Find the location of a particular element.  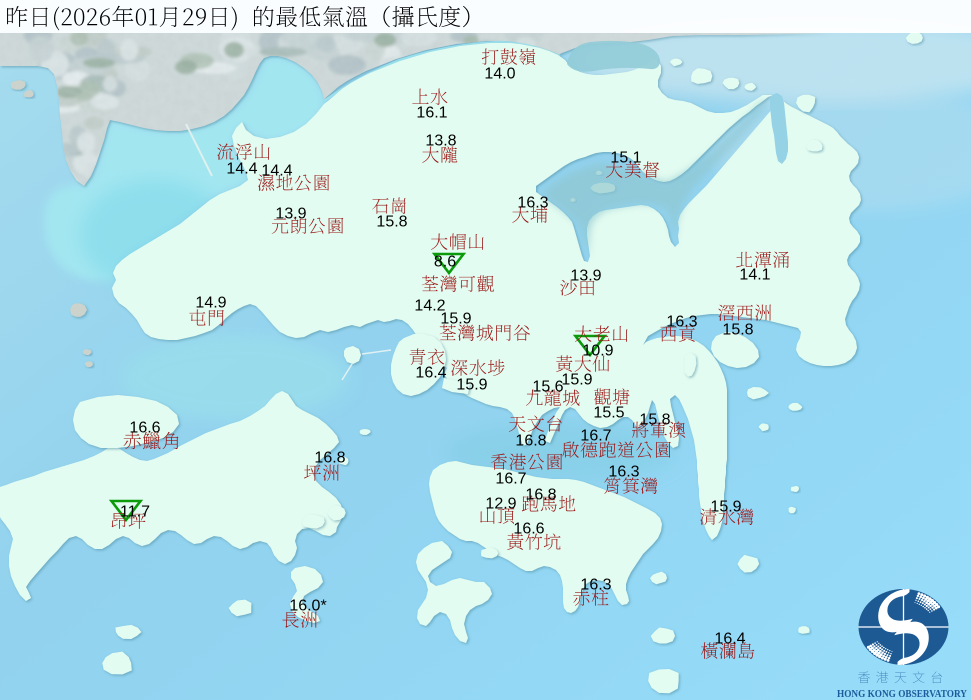

svg-text: HONG KONG OBSERVATORY is located at coordinates (902, 694).